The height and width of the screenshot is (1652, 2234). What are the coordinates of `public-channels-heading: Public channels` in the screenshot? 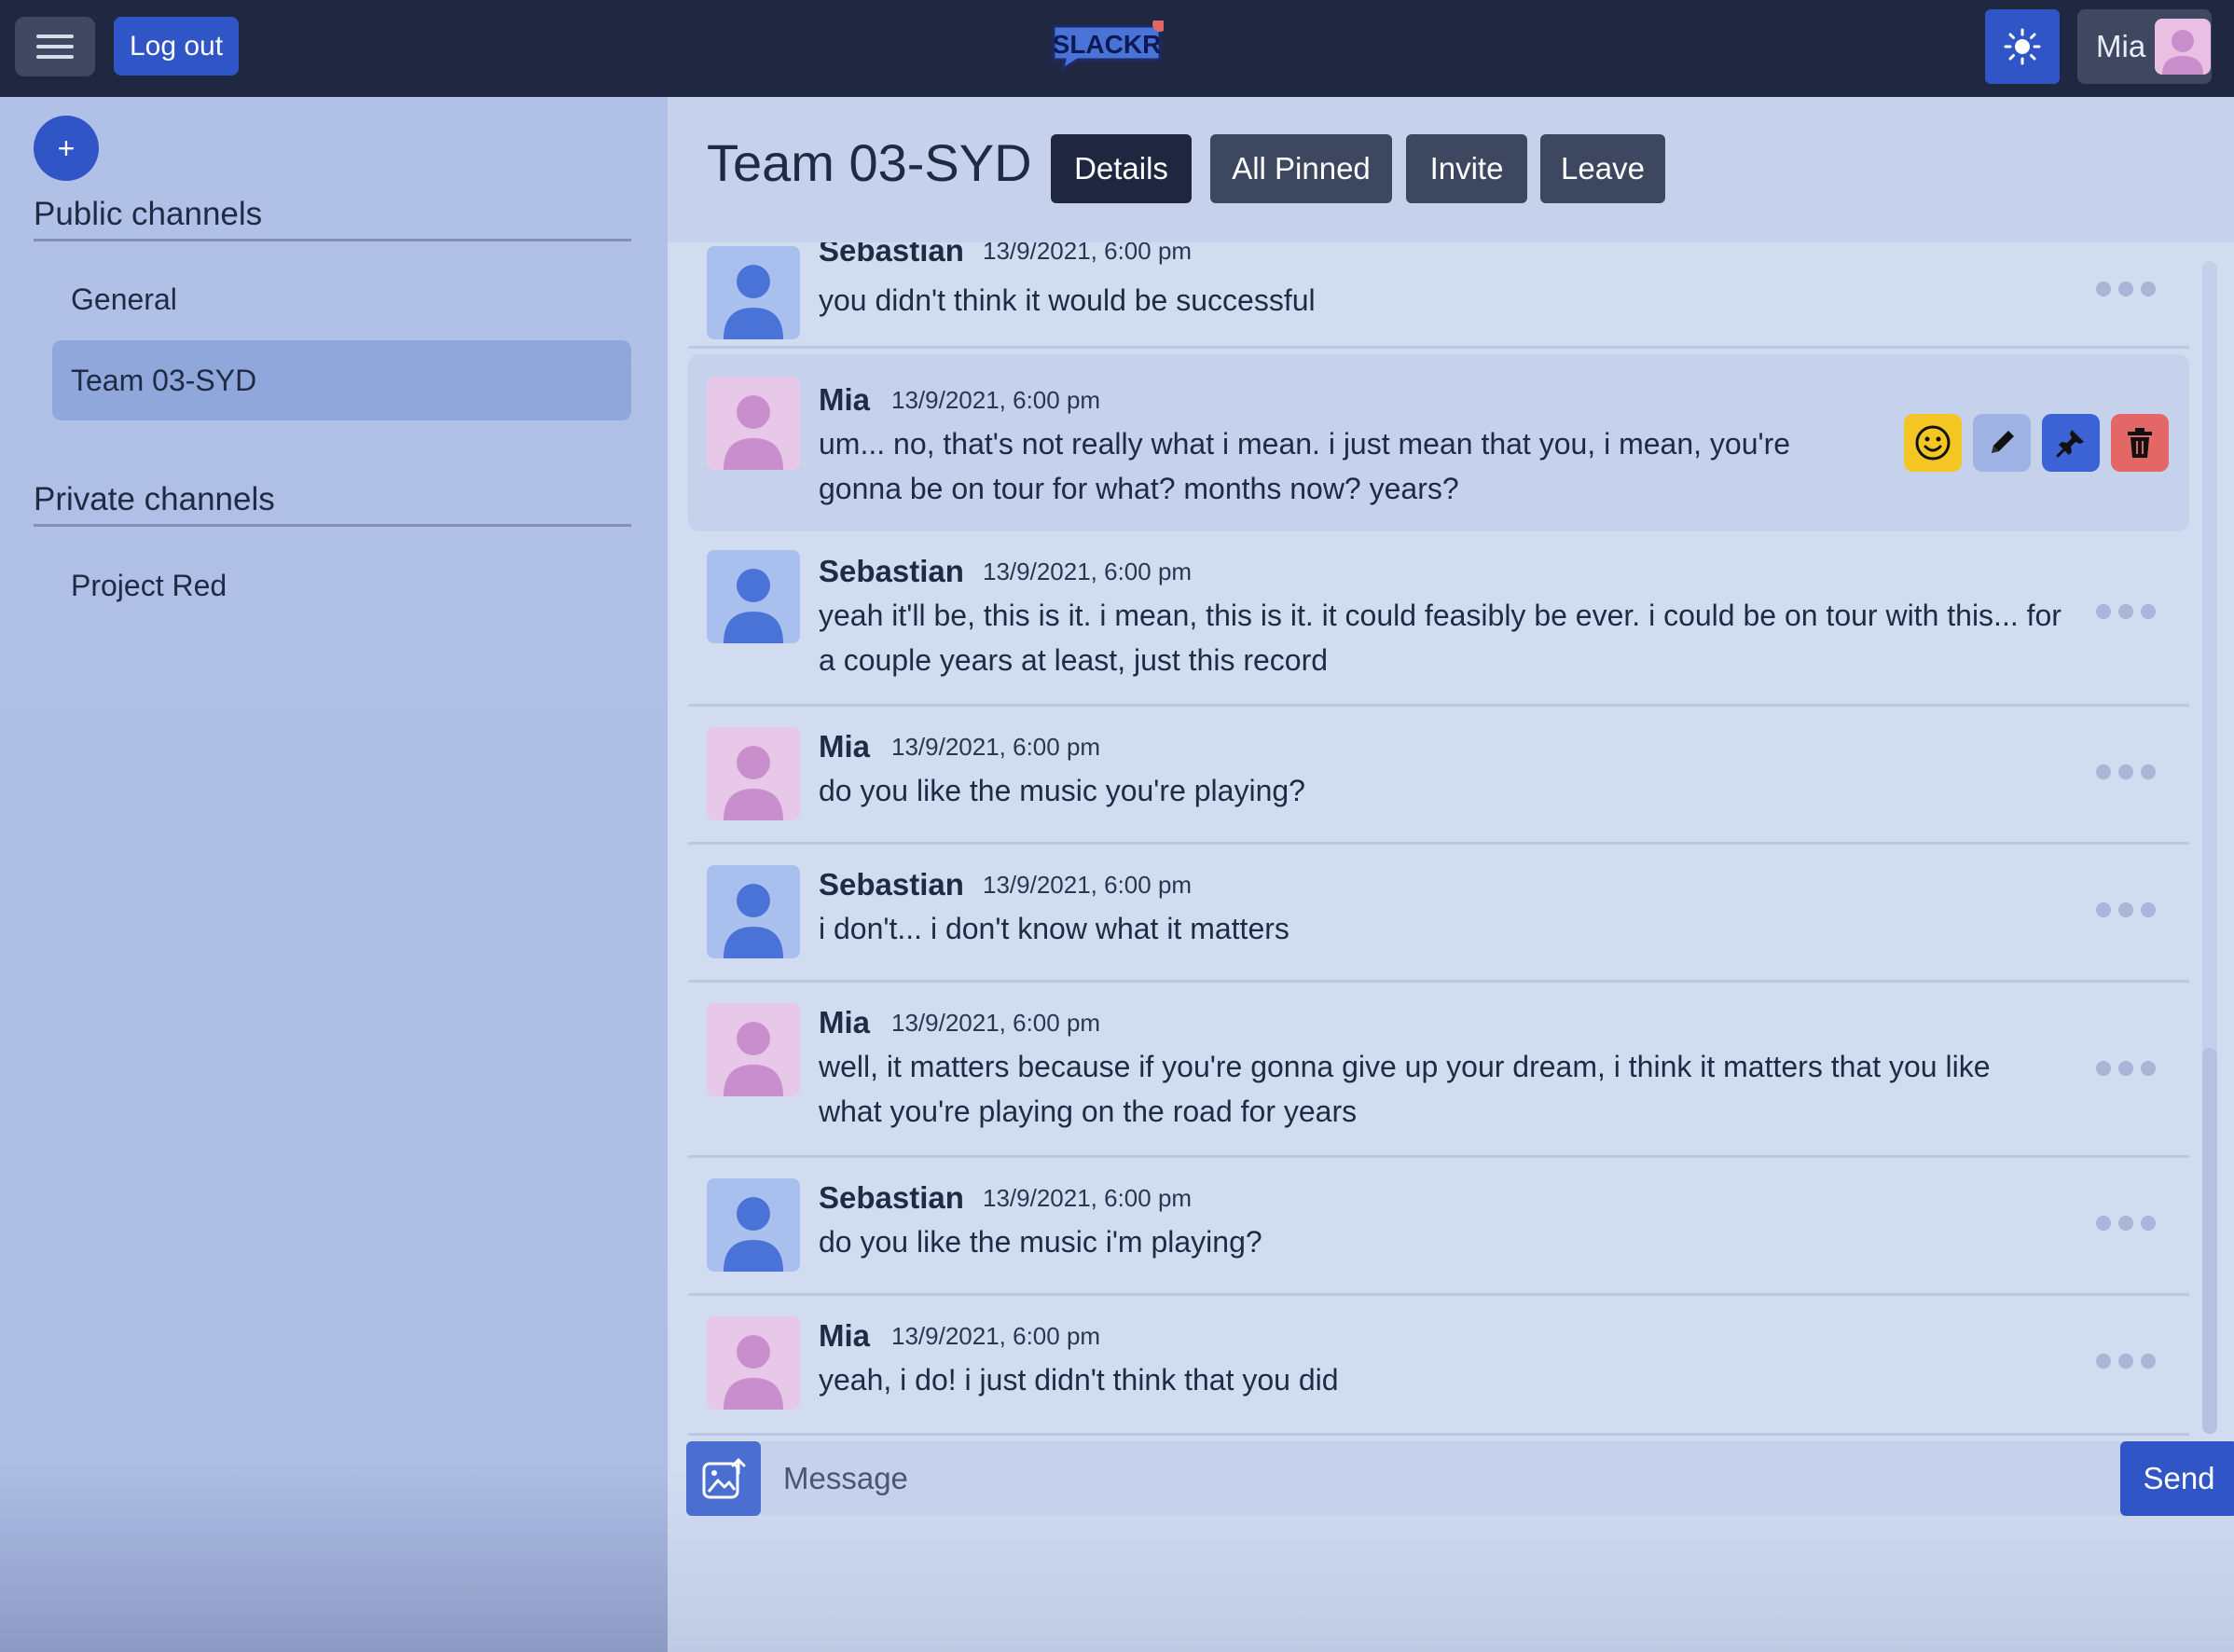 It's located at (333, 218).